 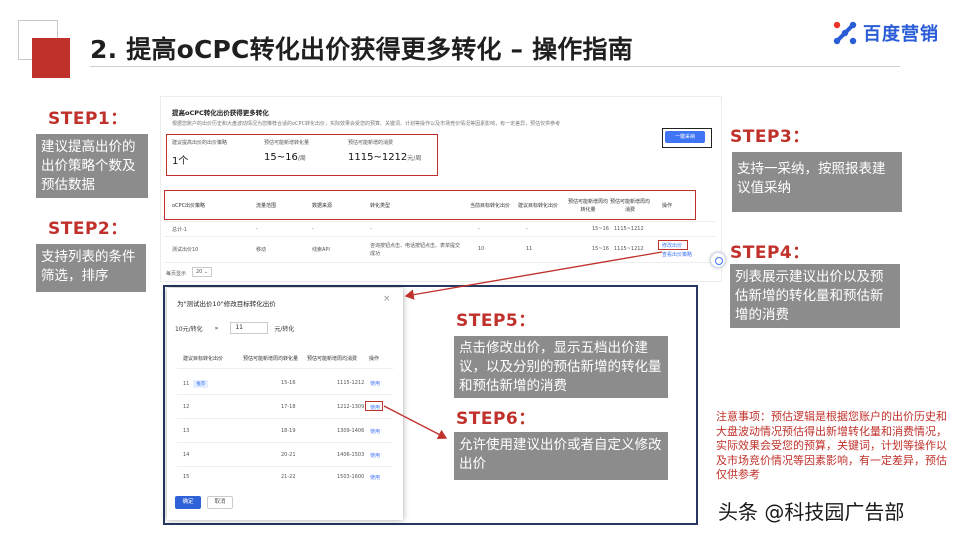 What do you see at coordinates (287, 151) in the screenshot?
I see `summary-conversions: 预估可能新增转化量 15~16/周` at bounding box center [287, 151].